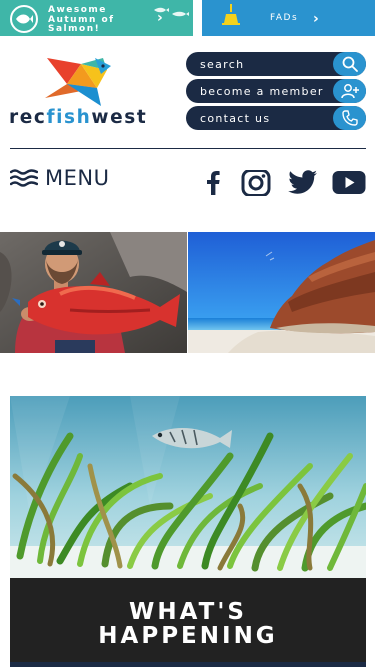  What do you see at coordinates (28, 117) in the screenshot?
I see `logo-part-rec: rec` at bounding box center [28, 117].